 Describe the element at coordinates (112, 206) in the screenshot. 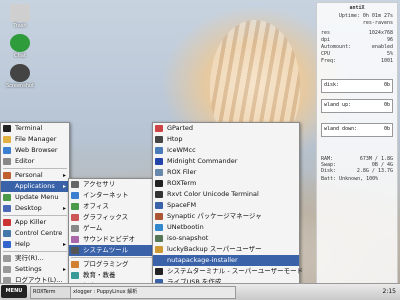

I see `menu-item-item-2: オフィス` at that location.